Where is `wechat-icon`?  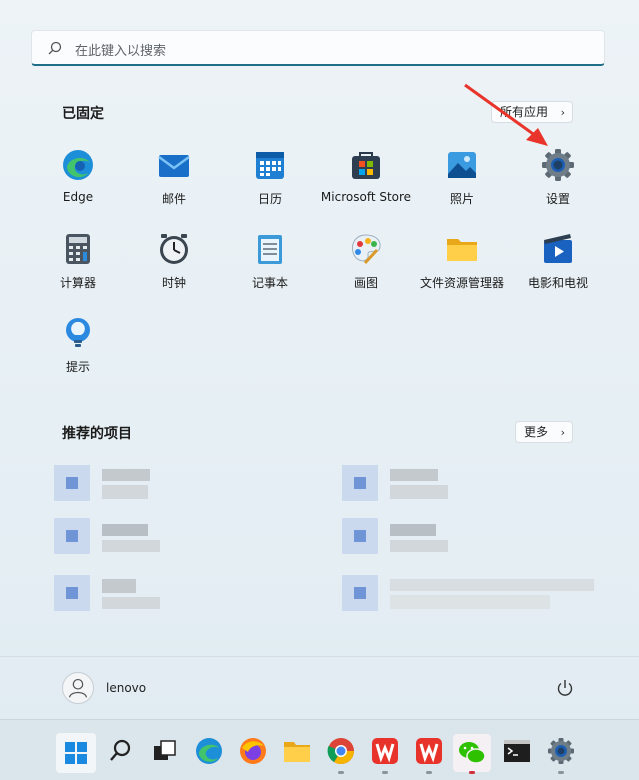 wechat-icon is located at coordinates (472, 753).